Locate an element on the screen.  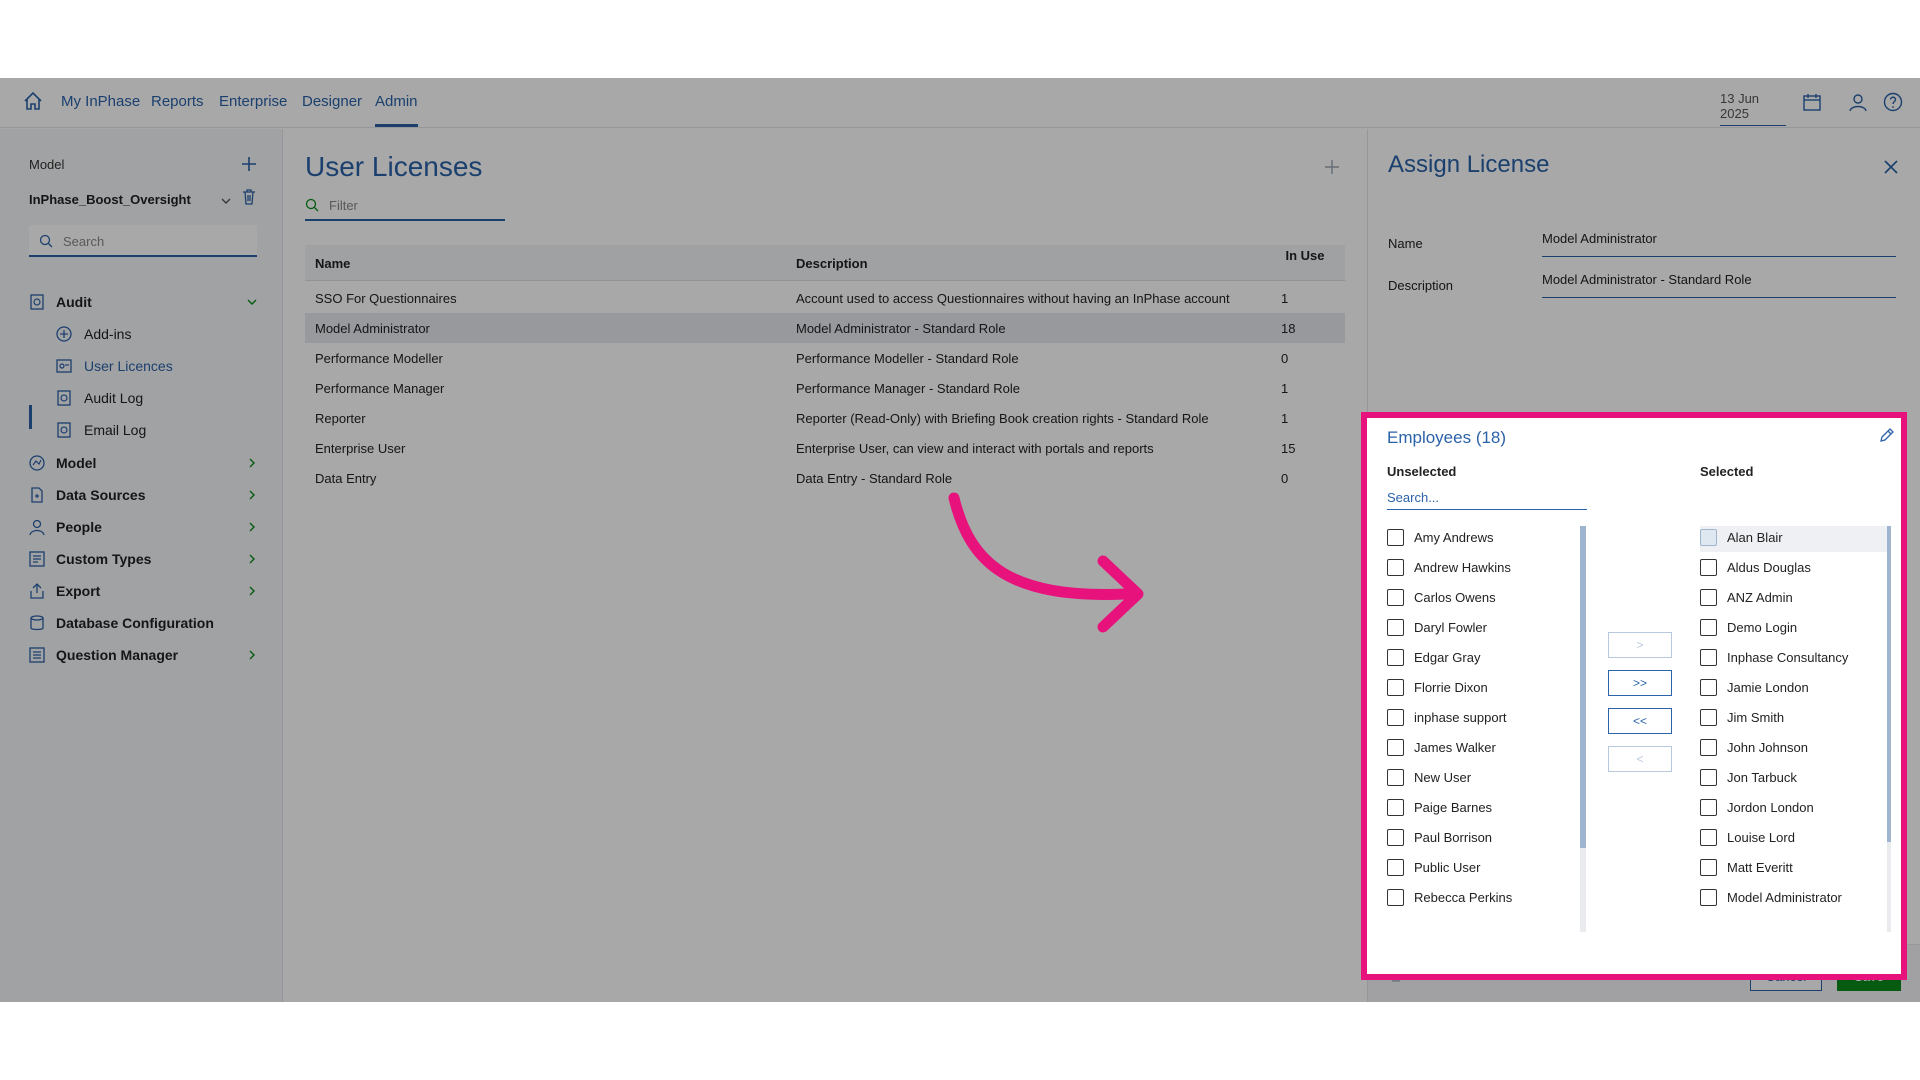
nav-admin: Admin is located at coordinates (396, 110).